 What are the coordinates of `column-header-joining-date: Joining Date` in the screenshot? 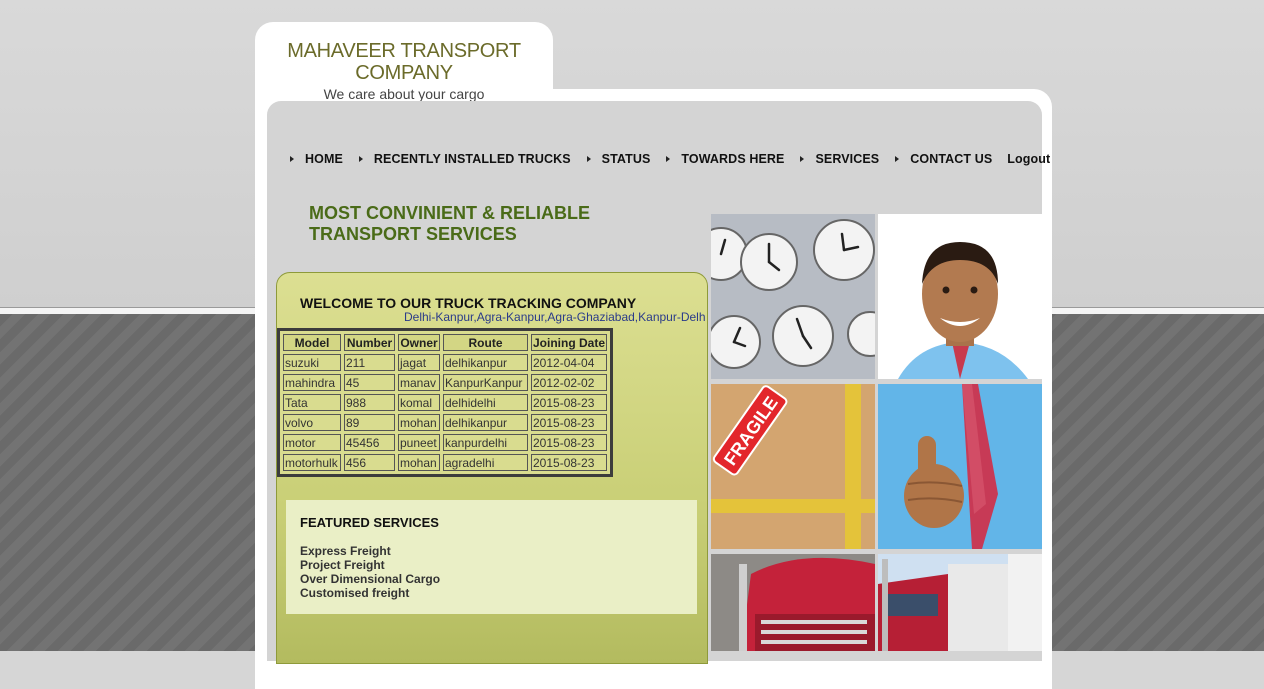 It's located at (569, 342).